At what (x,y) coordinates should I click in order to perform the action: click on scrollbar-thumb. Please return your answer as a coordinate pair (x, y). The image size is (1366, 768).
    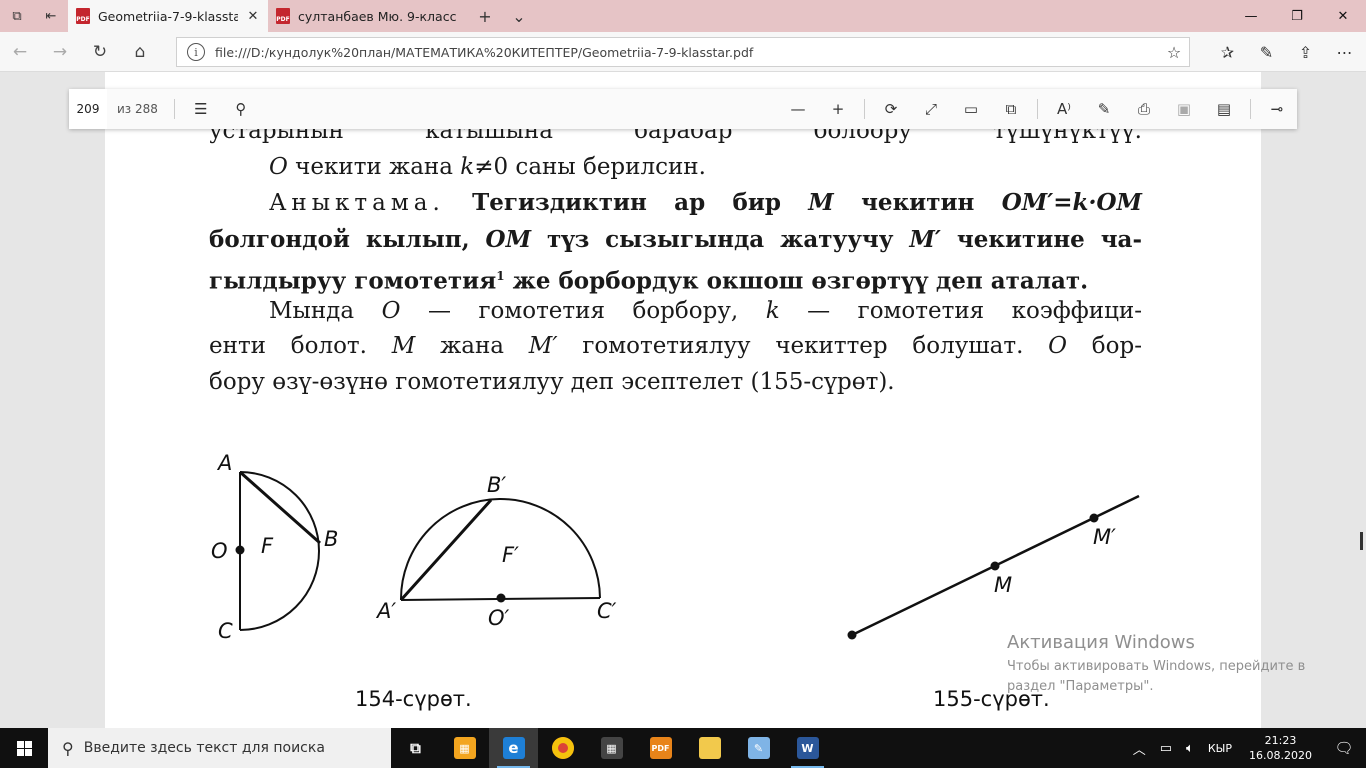
    Looking at the image, I should click on (1361, 541).